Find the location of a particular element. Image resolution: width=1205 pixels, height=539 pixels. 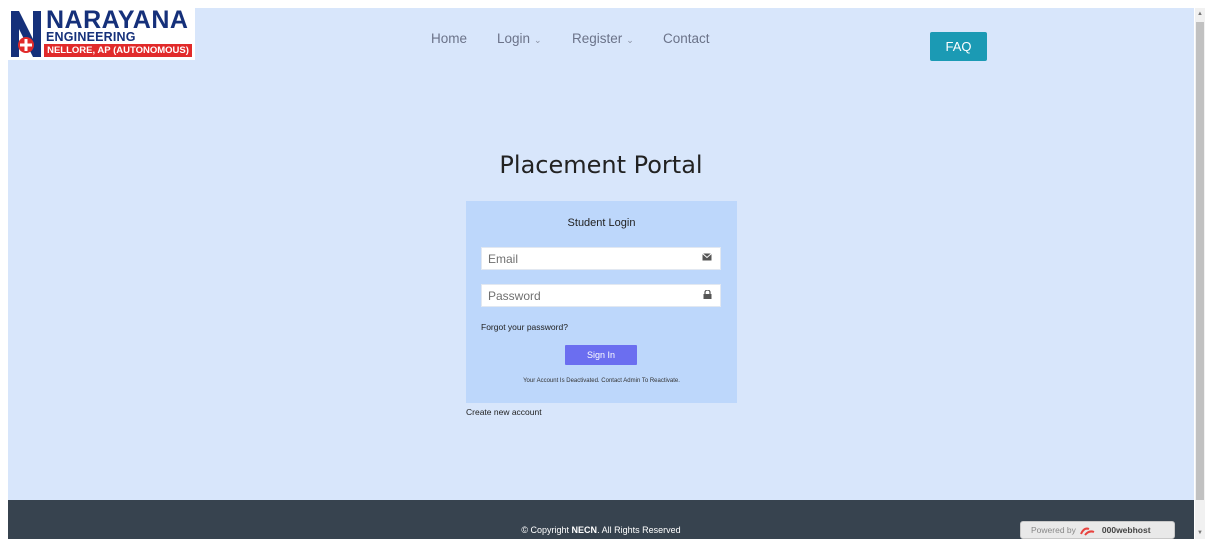

create-account-link: Create new account is located at coordinates (504, 412).